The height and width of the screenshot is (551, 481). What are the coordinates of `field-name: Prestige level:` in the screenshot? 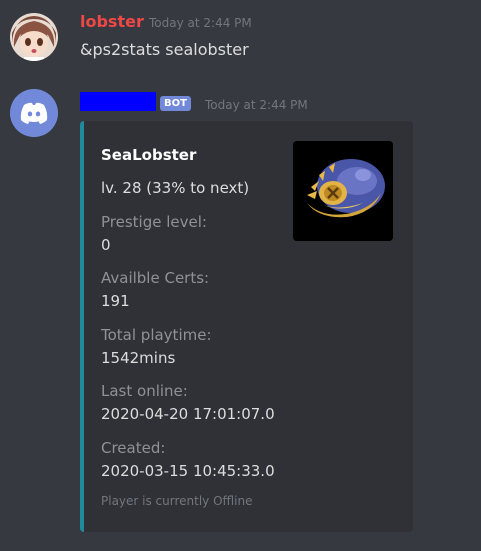 It's located at (154, 222).